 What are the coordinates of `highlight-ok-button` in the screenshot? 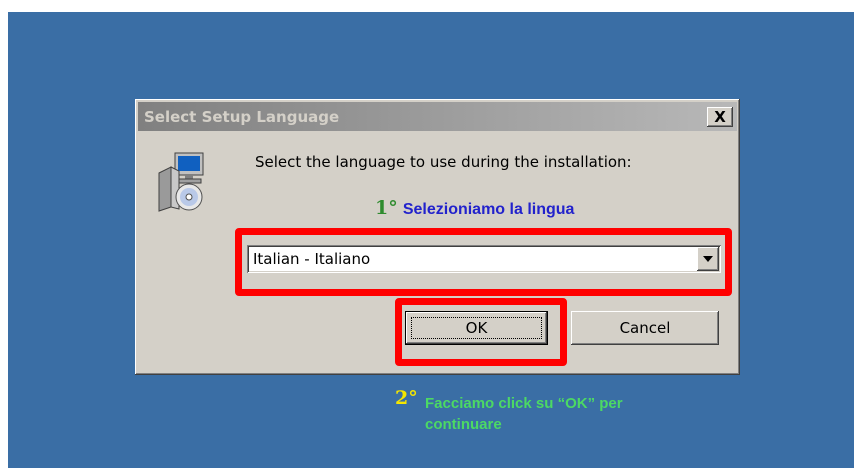 It's located at (481, 332).